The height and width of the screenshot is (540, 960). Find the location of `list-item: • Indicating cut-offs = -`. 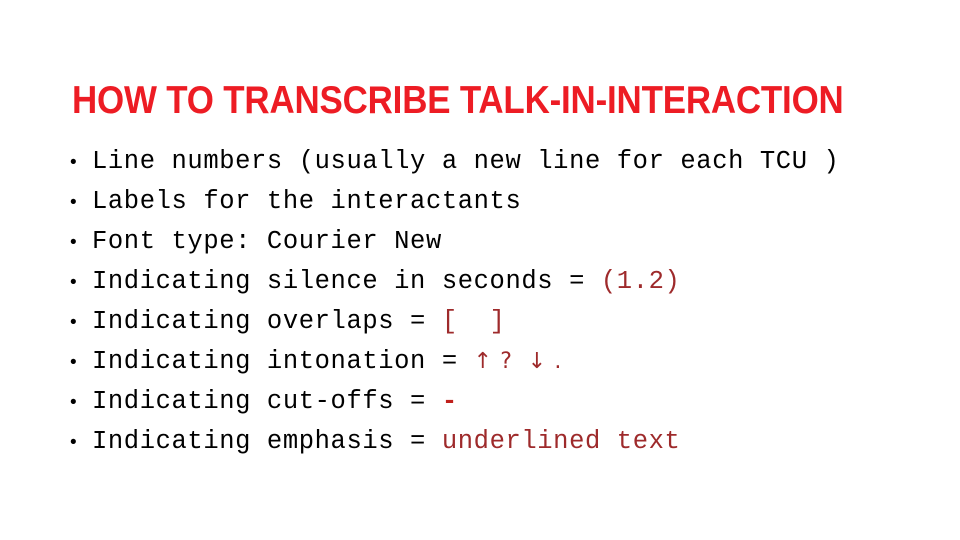

list-item: • Indicating cut-offs = - is located at coordinates (500, 402).